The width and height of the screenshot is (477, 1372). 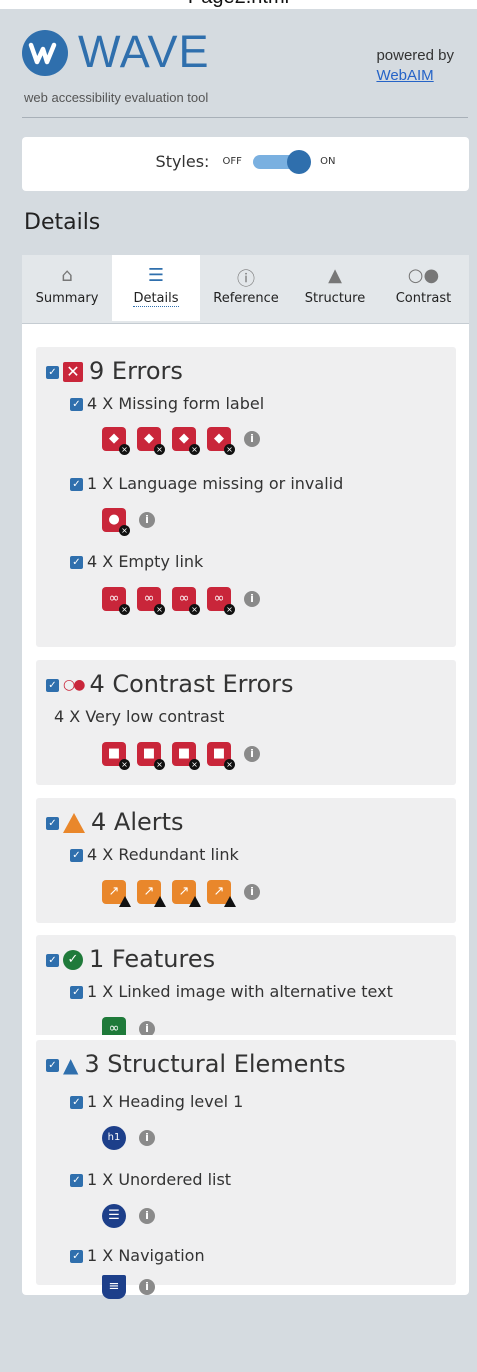 What do you see at coordinates (67, 288) in the screenshot?
I see `tab-summary: ⌂ Summary` at bounding box center [67, 288].